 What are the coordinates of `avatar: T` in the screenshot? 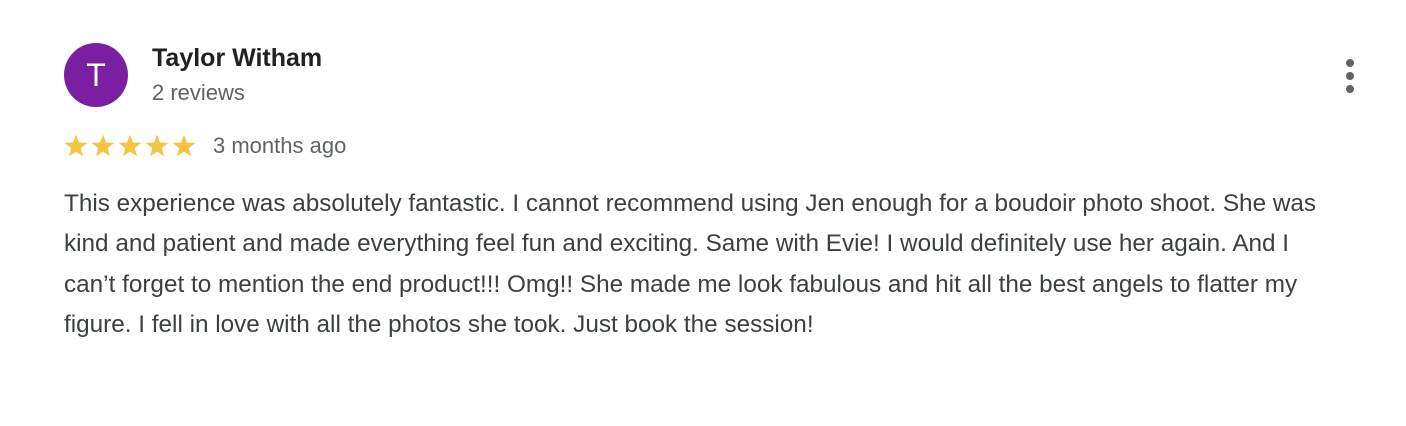 It's located at (96, 75).